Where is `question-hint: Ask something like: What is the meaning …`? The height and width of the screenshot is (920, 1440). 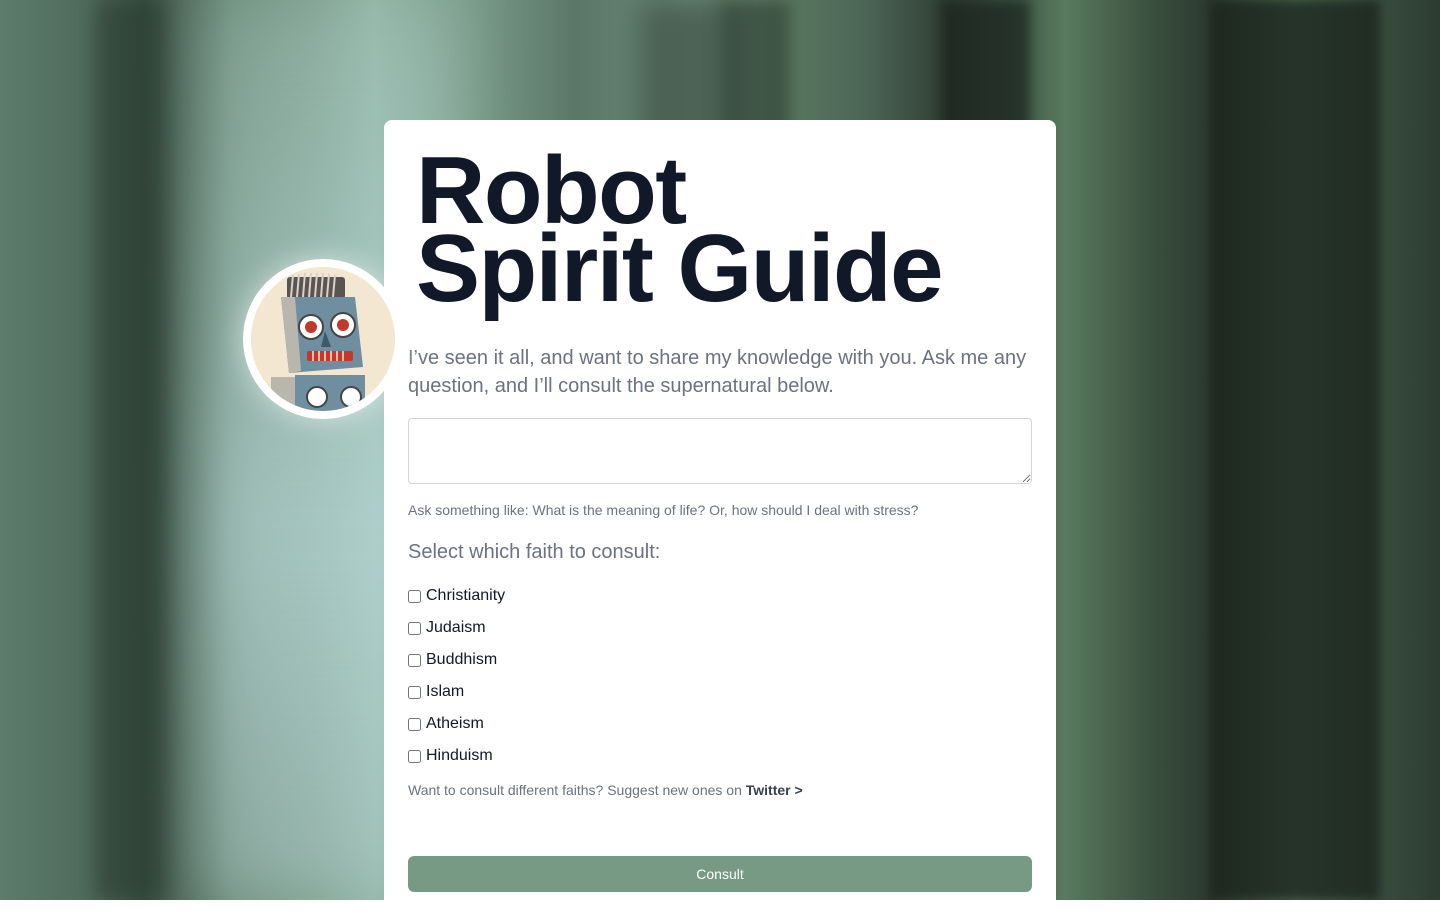
question-hint: Ask something like: What is the meaning … is located at coordinates (663, 510).